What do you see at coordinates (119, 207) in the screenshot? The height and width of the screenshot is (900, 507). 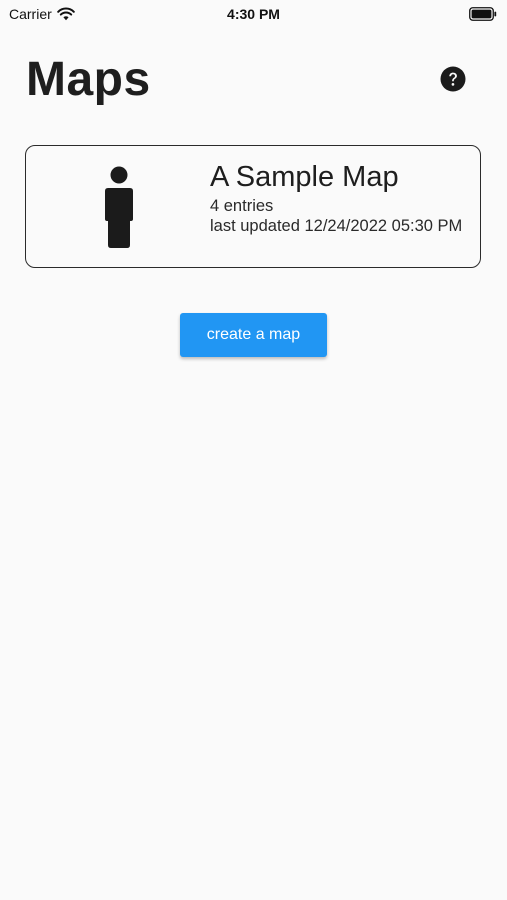 I see `person-icon` at bounding box center [119, 207].